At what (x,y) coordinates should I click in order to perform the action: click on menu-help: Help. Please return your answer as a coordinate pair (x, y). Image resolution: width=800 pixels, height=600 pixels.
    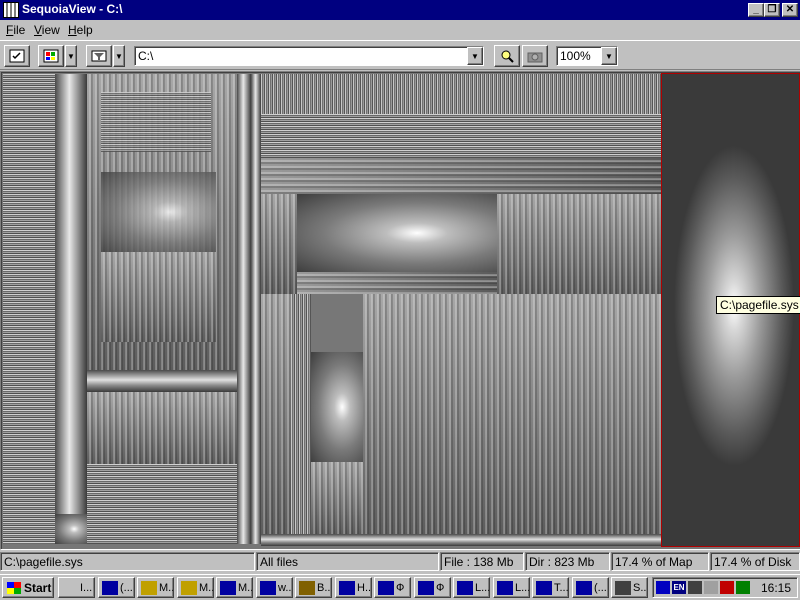
    Looking at the image, I should click on (80, 30).